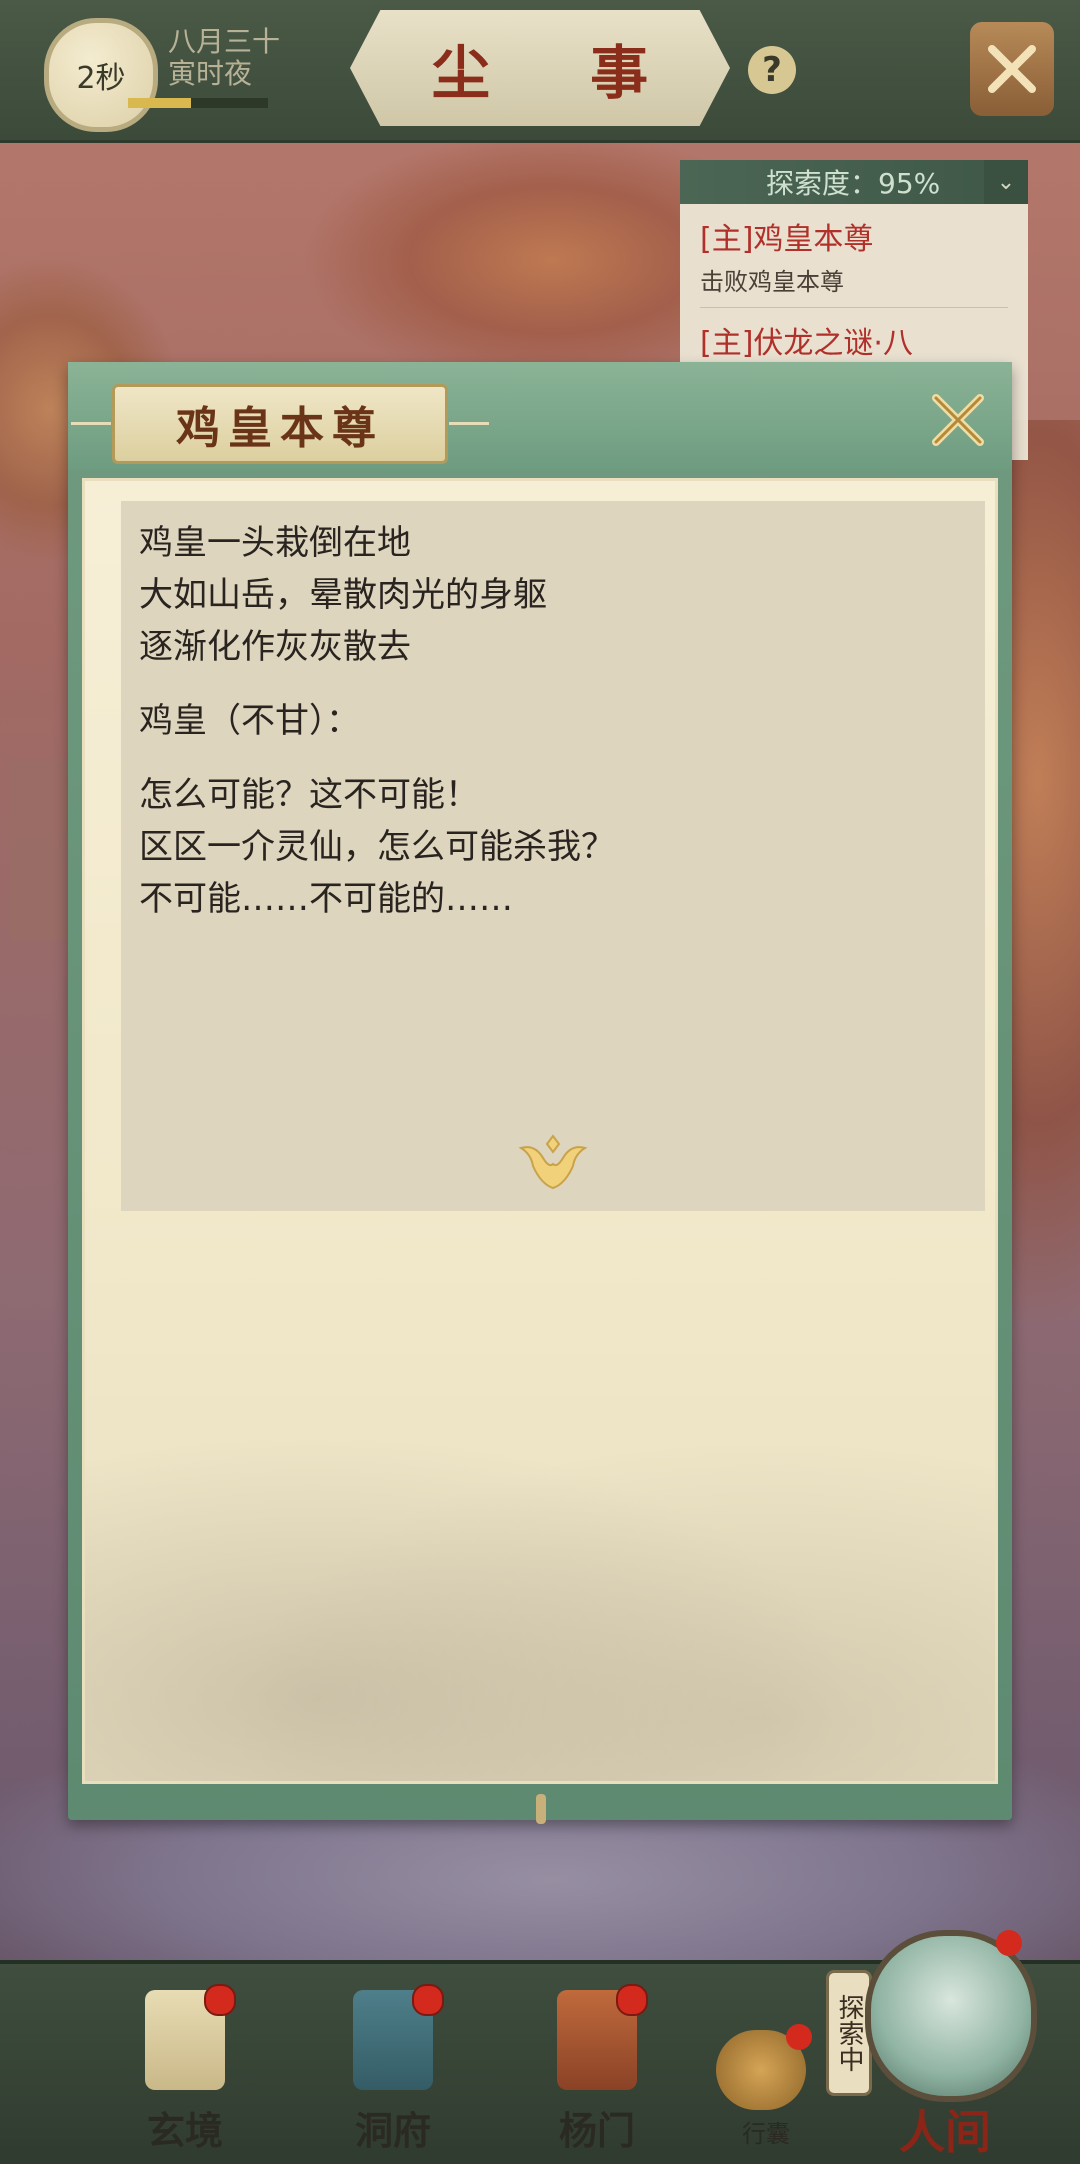  What do you see at coordinates (210, 73) in the screenshot?
I see `date-hour: 寅时夜` at bounding box center [210, 73].